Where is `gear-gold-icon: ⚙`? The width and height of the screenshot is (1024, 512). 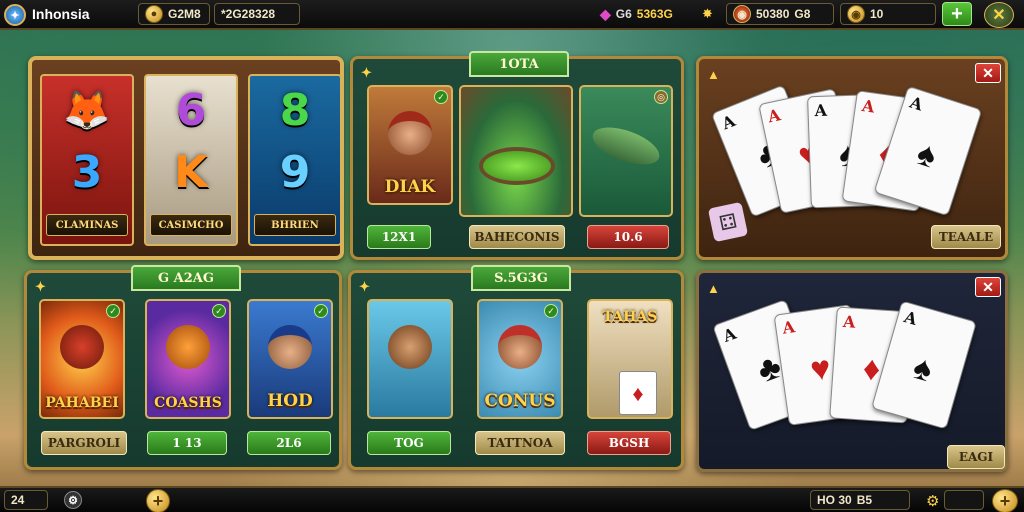
gear-gold-icon: ⚙ is located at coordinates (932, 501).